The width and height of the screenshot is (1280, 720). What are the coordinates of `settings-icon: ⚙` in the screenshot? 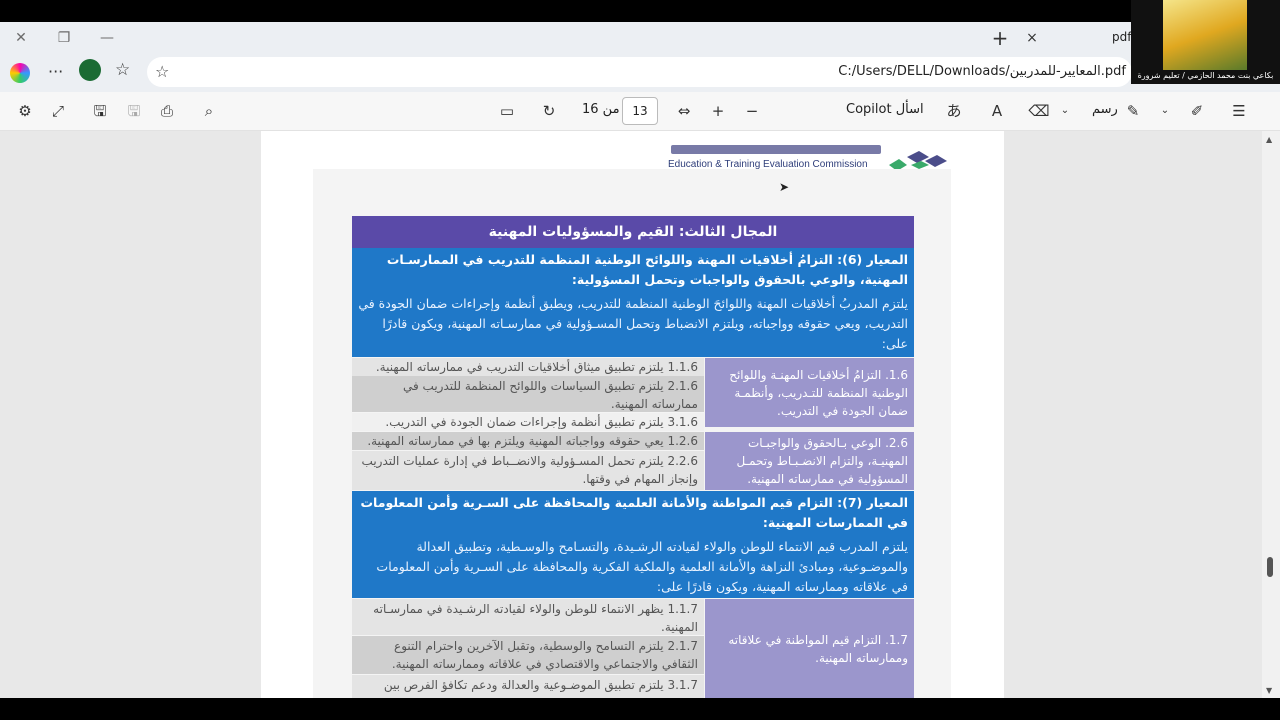 It's located at (25, 111).